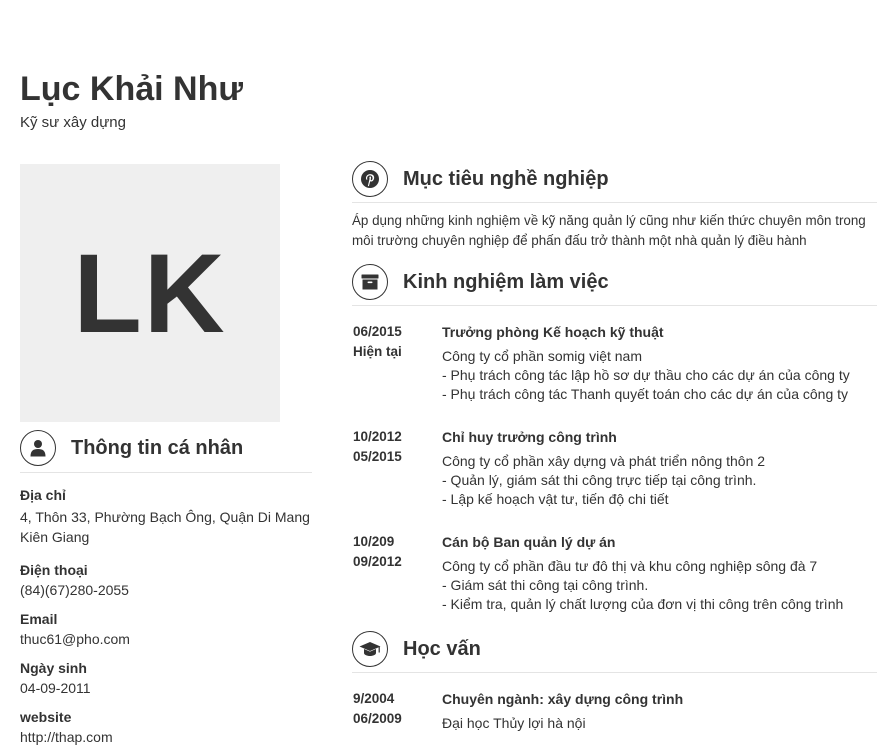 The width and height of the screenshot is (894, 750). Describe the element at coordinates (55, 688) in the screenshot. I see `birthdate-value: 04-09-2011` at that location.